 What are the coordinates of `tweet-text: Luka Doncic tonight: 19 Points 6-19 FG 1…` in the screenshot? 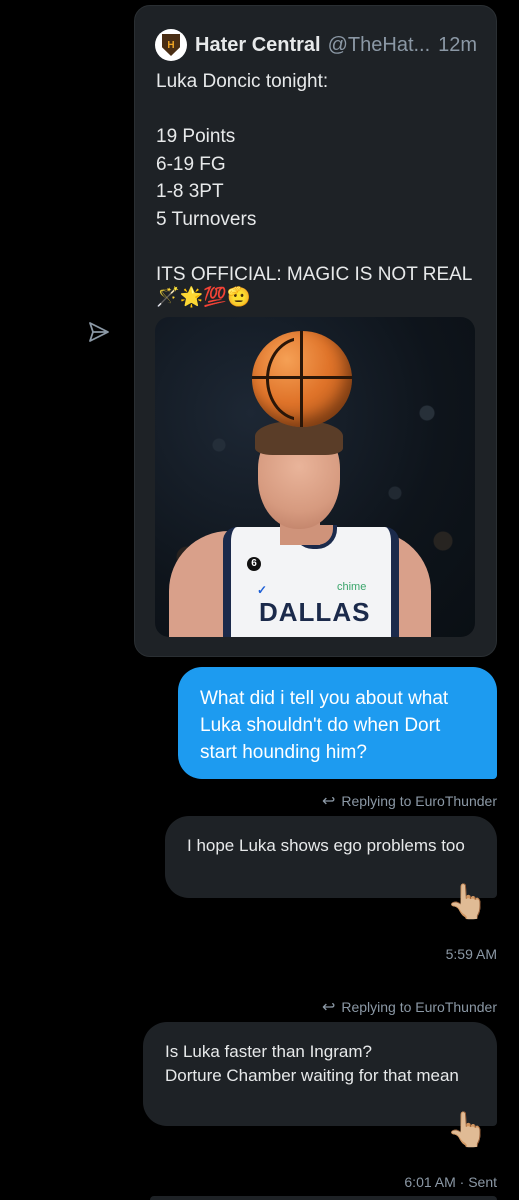 It's located at (314, 178).